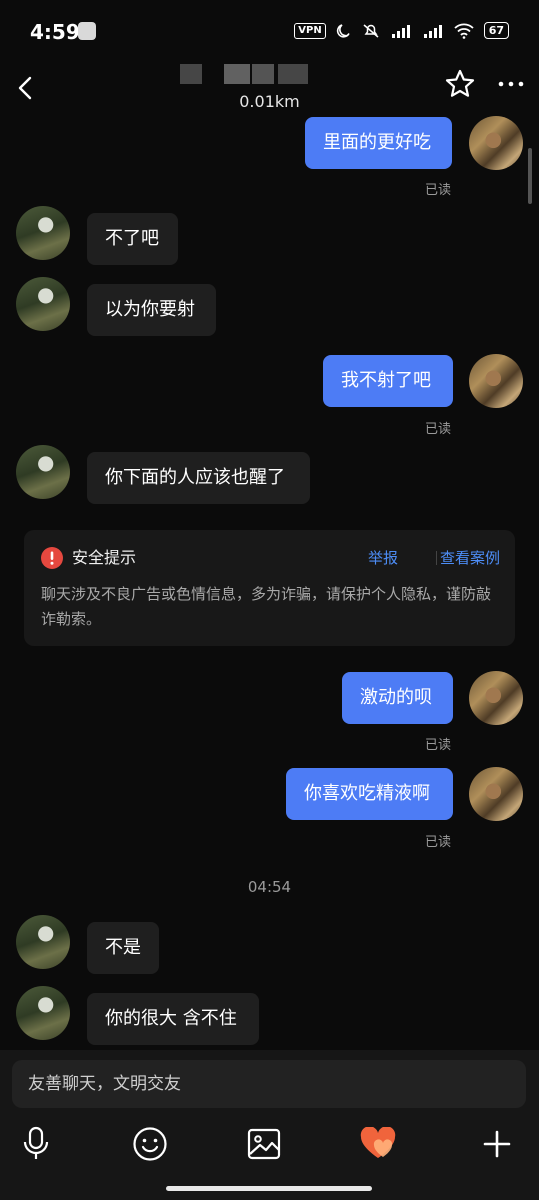  I want to click on message-input, so click(269, 1084).